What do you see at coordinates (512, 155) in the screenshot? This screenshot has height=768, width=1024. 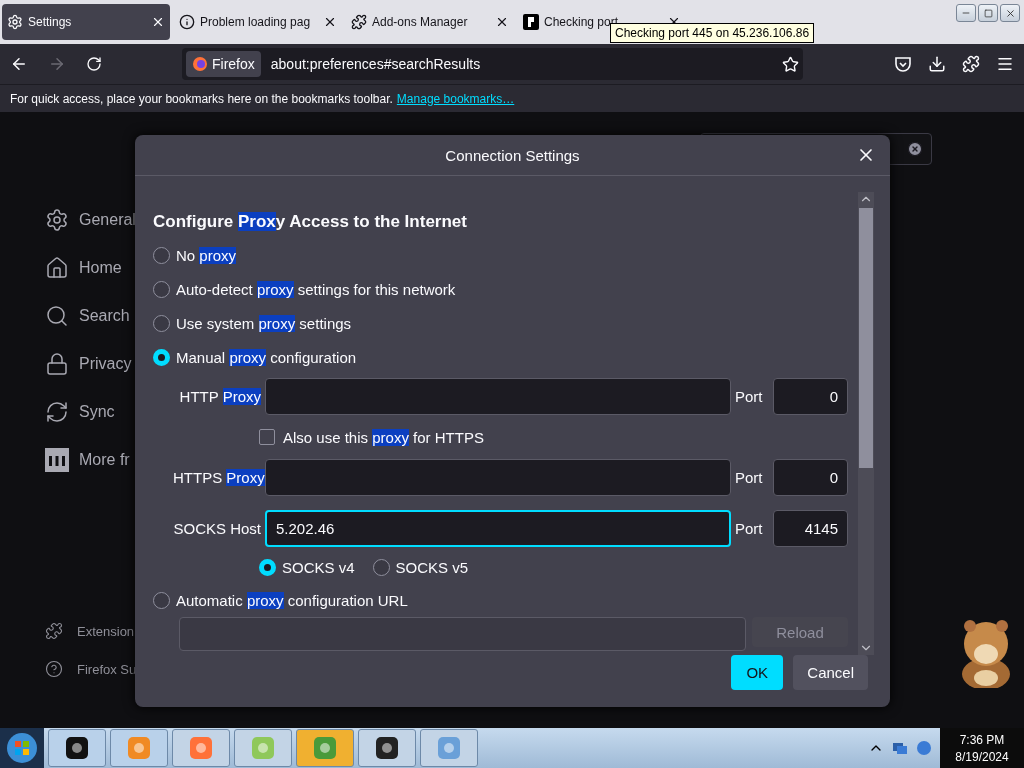 I see `dialog-title: Connection Settings` at bounding box center [512, 155].